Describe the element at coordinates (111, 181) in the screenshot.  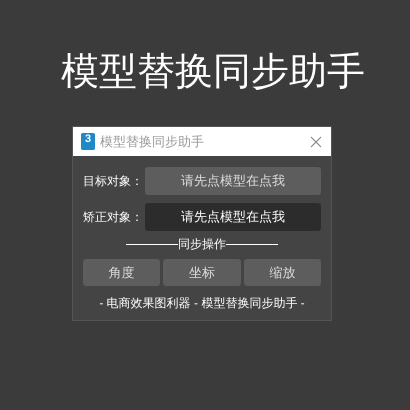
I see `row-label: 目标对象：` at that location.